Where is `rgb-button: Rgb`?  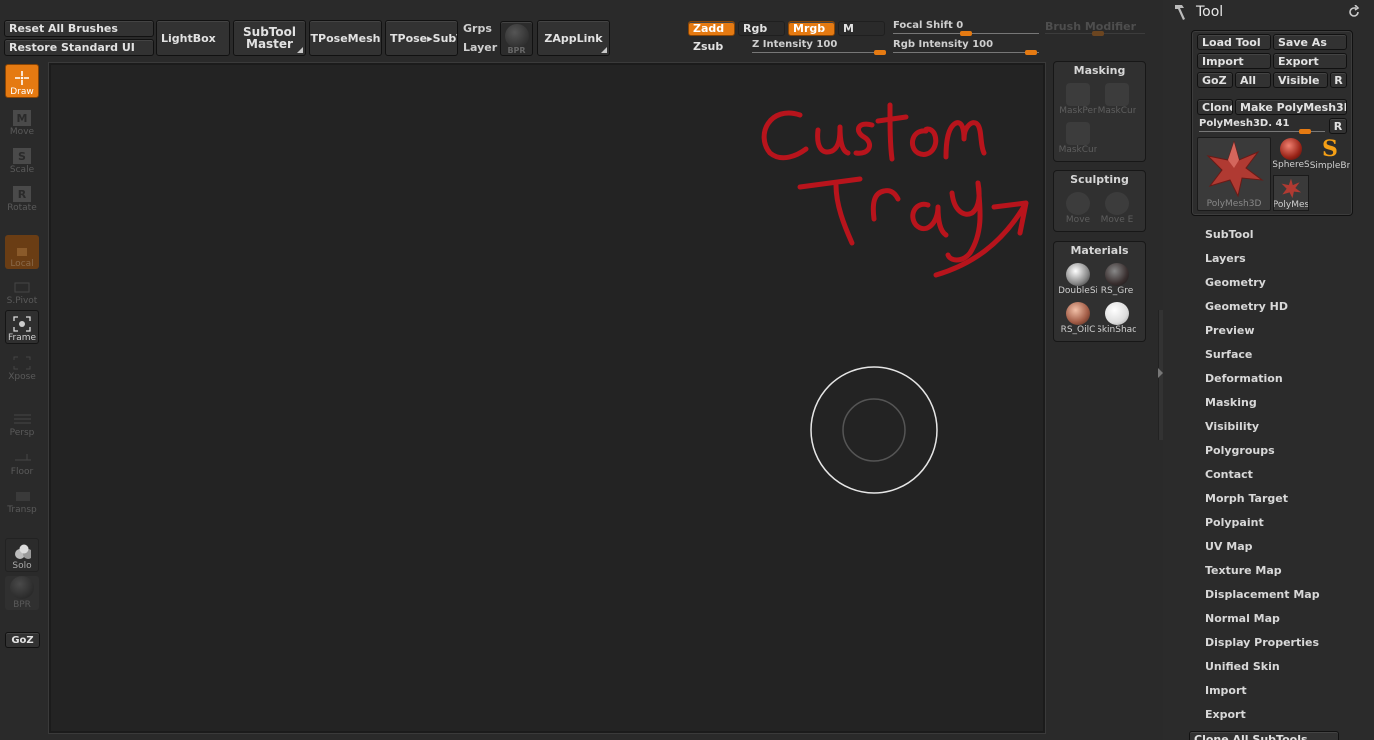 rgb-button: Rgb is located at coordinates (761, 28).